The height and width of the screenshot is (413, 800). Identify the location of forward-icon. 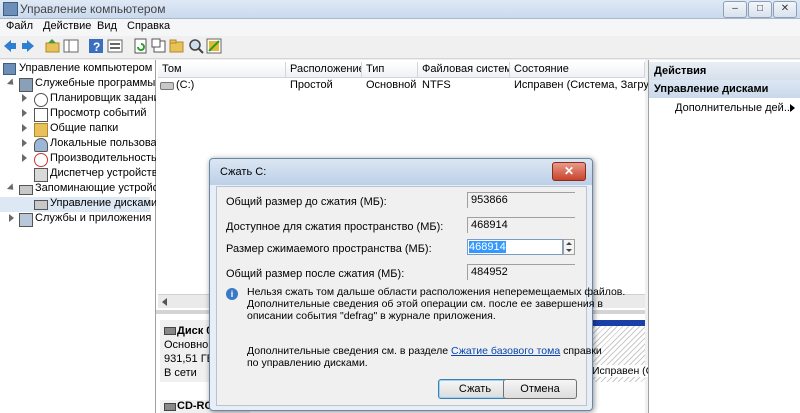
(28, 46).